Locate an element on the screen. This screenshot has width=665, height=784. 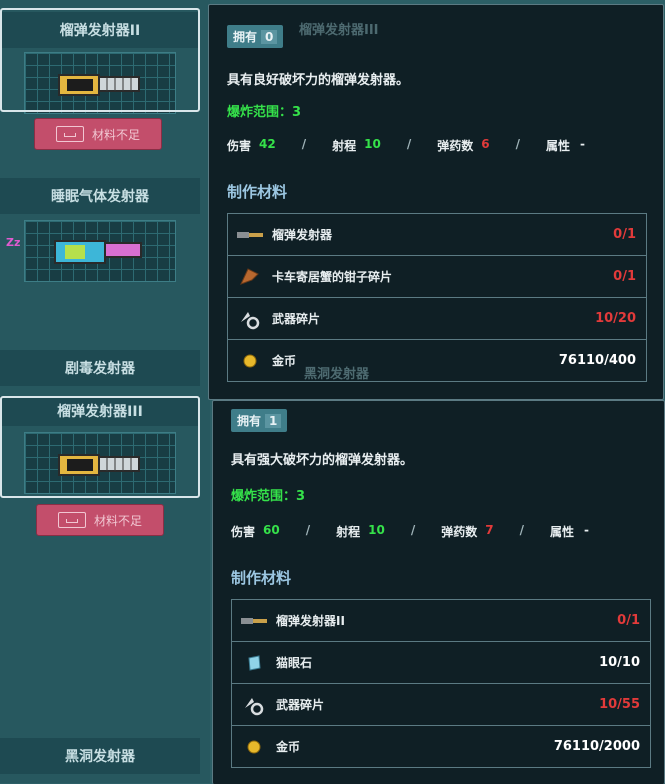
material-row: 榴弹发射器II 0/1 is located at coordinates (441, 620).